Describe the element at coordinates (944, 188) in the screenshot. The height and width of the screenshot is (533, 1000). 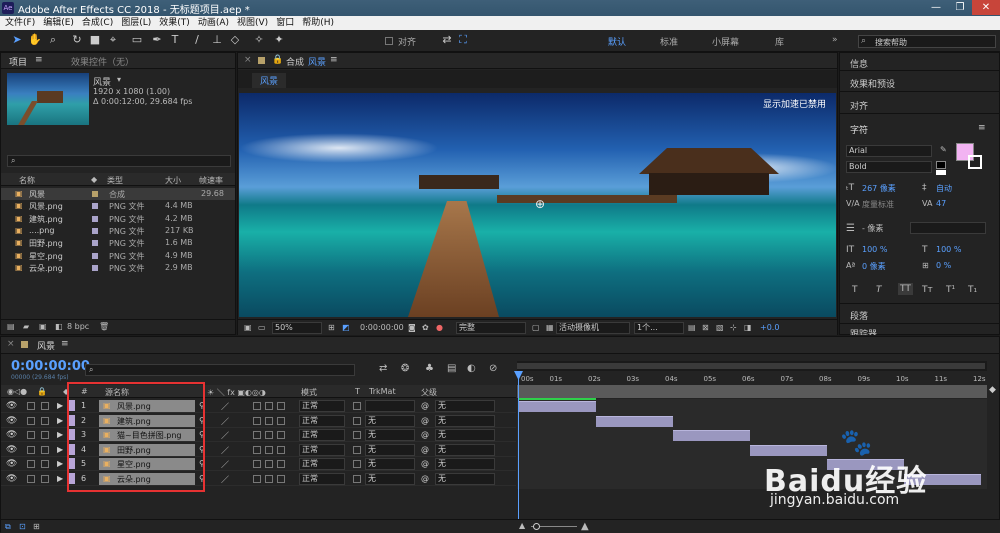
I see `leading-value: 自动` at that location.